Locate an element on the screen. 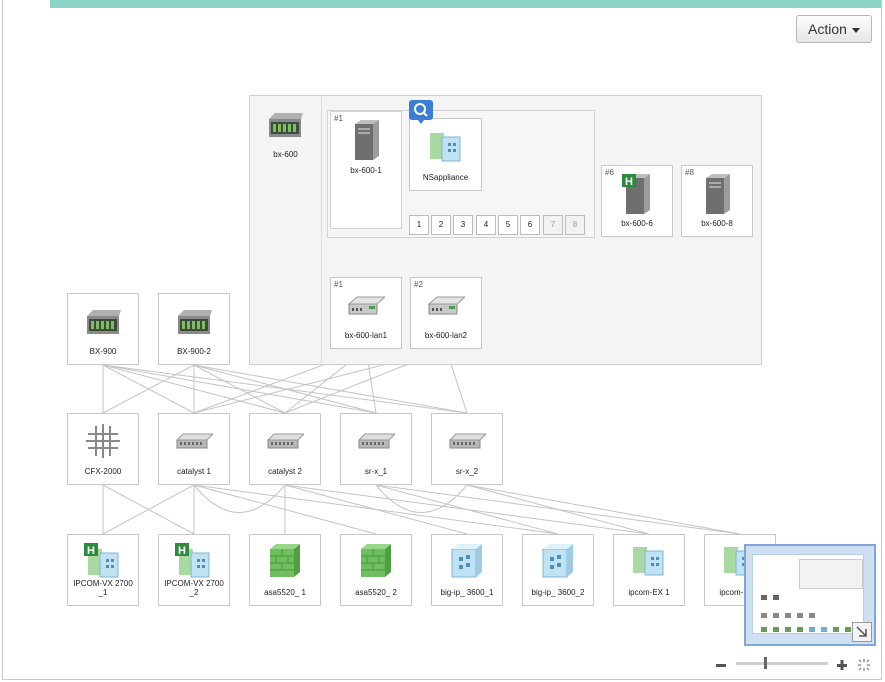  server-node-bx-600-8: #8 bx-600-8 is located at coordinates (717, 201).